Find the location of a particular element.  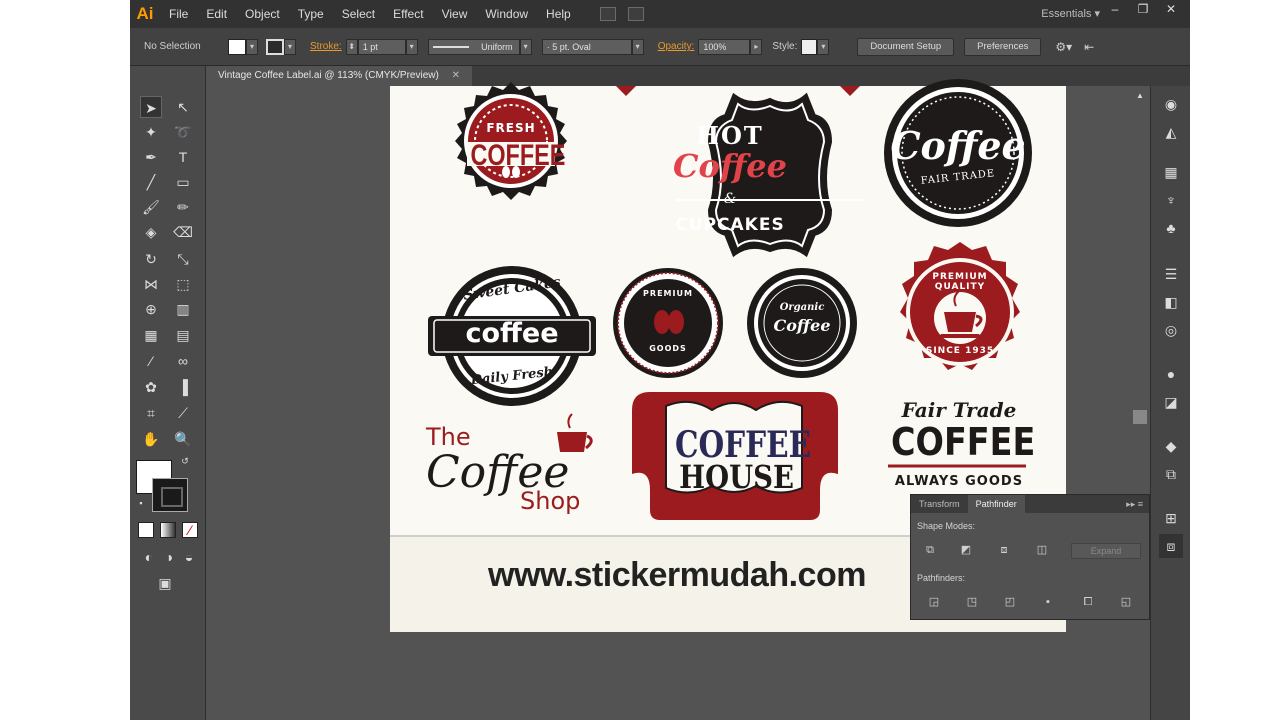

premium-quality-text: PREMIUM QUALITY is located at coordinates (960, 282).